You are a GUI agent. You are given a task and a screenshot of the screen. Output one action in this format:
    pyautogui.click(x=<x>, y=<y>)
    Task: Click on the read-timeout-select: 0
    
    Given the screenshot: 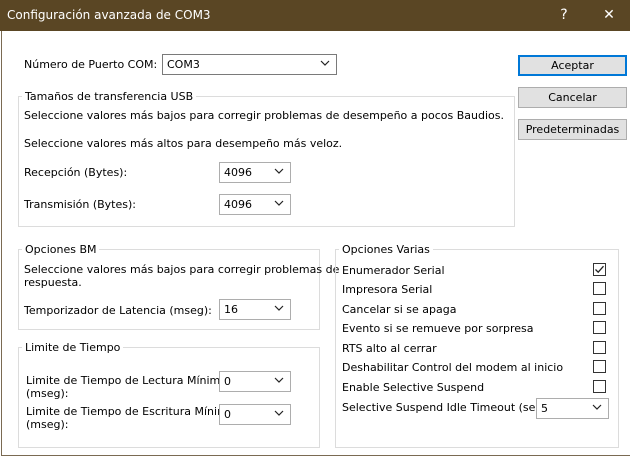 What is the action you would take?
    pyautogui.click(x=255, y=381)
    